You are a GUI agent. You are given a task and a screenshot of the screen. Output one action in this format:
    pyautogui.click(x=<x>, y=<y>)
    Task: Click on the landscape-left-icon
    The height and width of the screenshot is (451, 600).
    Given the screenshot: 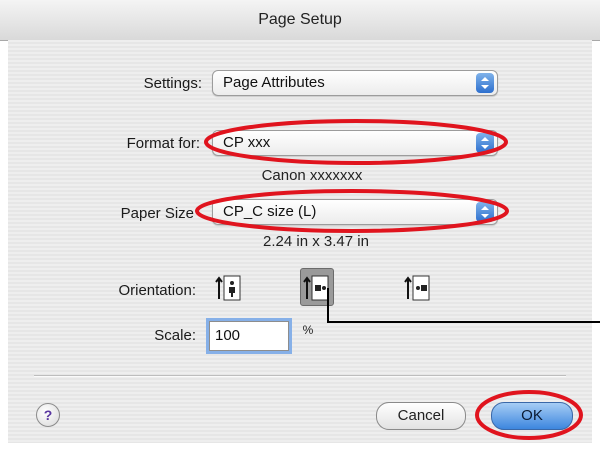 What is the action you would take?
    pyautogui.click(x=316, y=288)
    